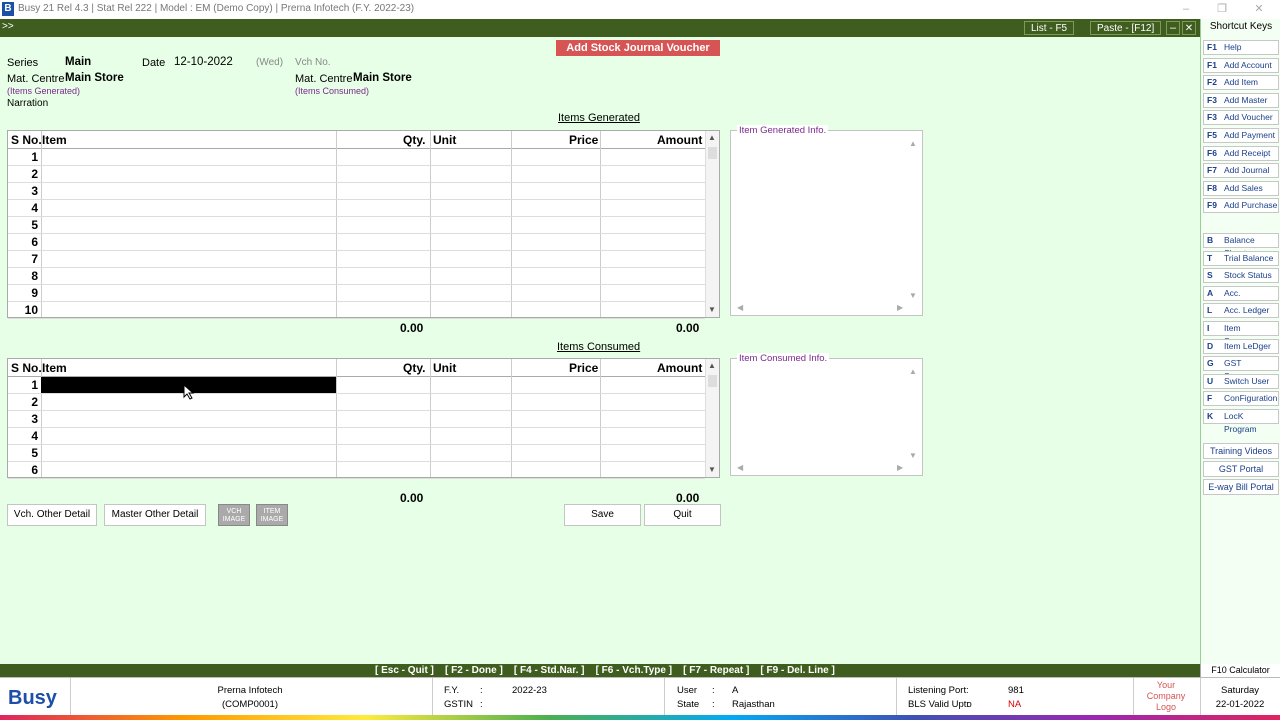 The width and height of the screenshot is (1280, 720). Describe the element at coordinates (1049, 28) in the screenshot. I see `list-button: List - F5` at that location.